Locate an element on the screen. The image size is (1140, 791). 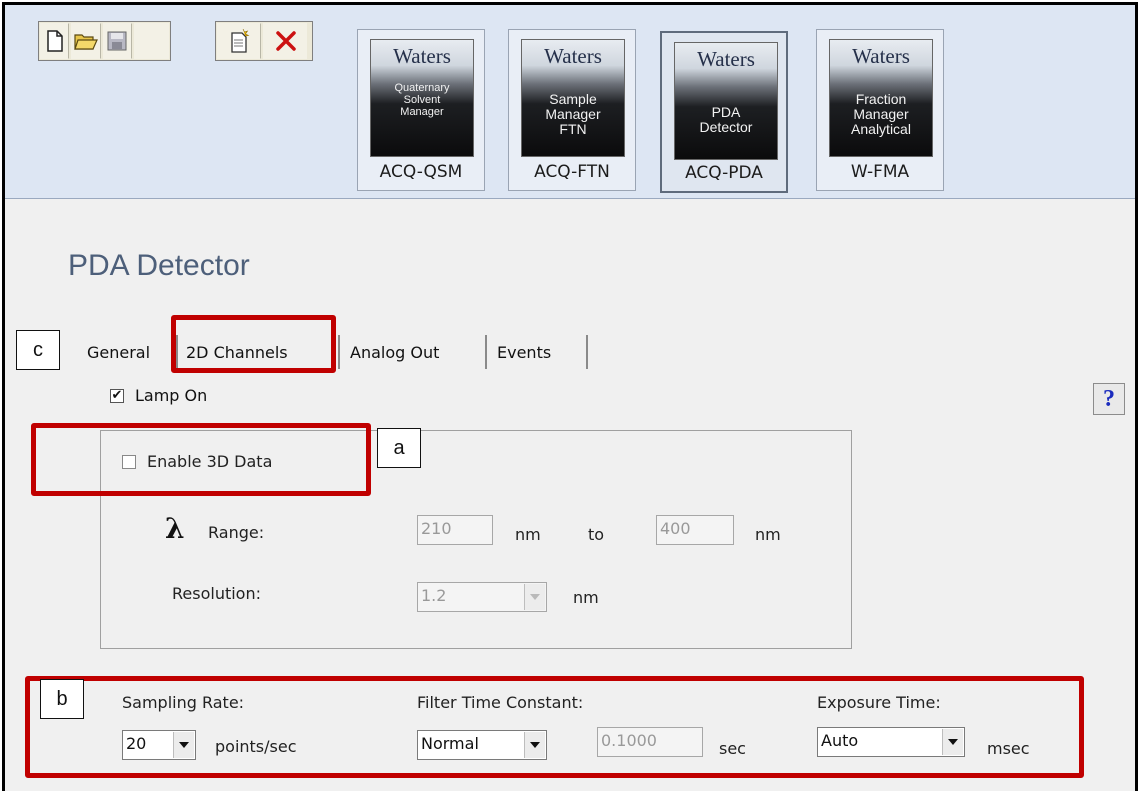
tab-analog-out: Analog Out is located at coordinates (416, 352).